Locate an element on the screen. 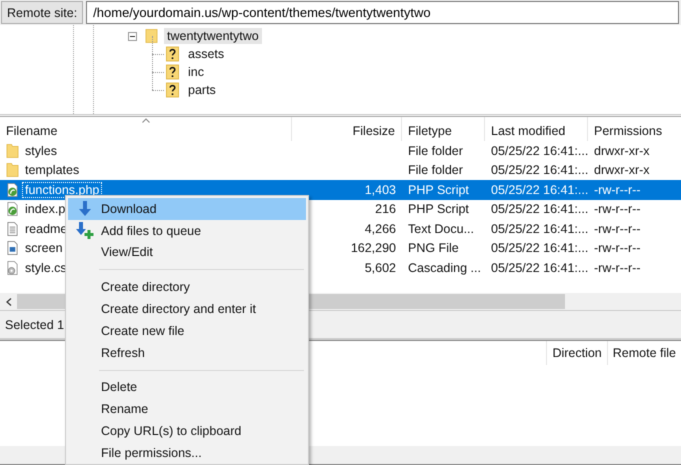  text-file-icon is located at coordinates (12, 228).